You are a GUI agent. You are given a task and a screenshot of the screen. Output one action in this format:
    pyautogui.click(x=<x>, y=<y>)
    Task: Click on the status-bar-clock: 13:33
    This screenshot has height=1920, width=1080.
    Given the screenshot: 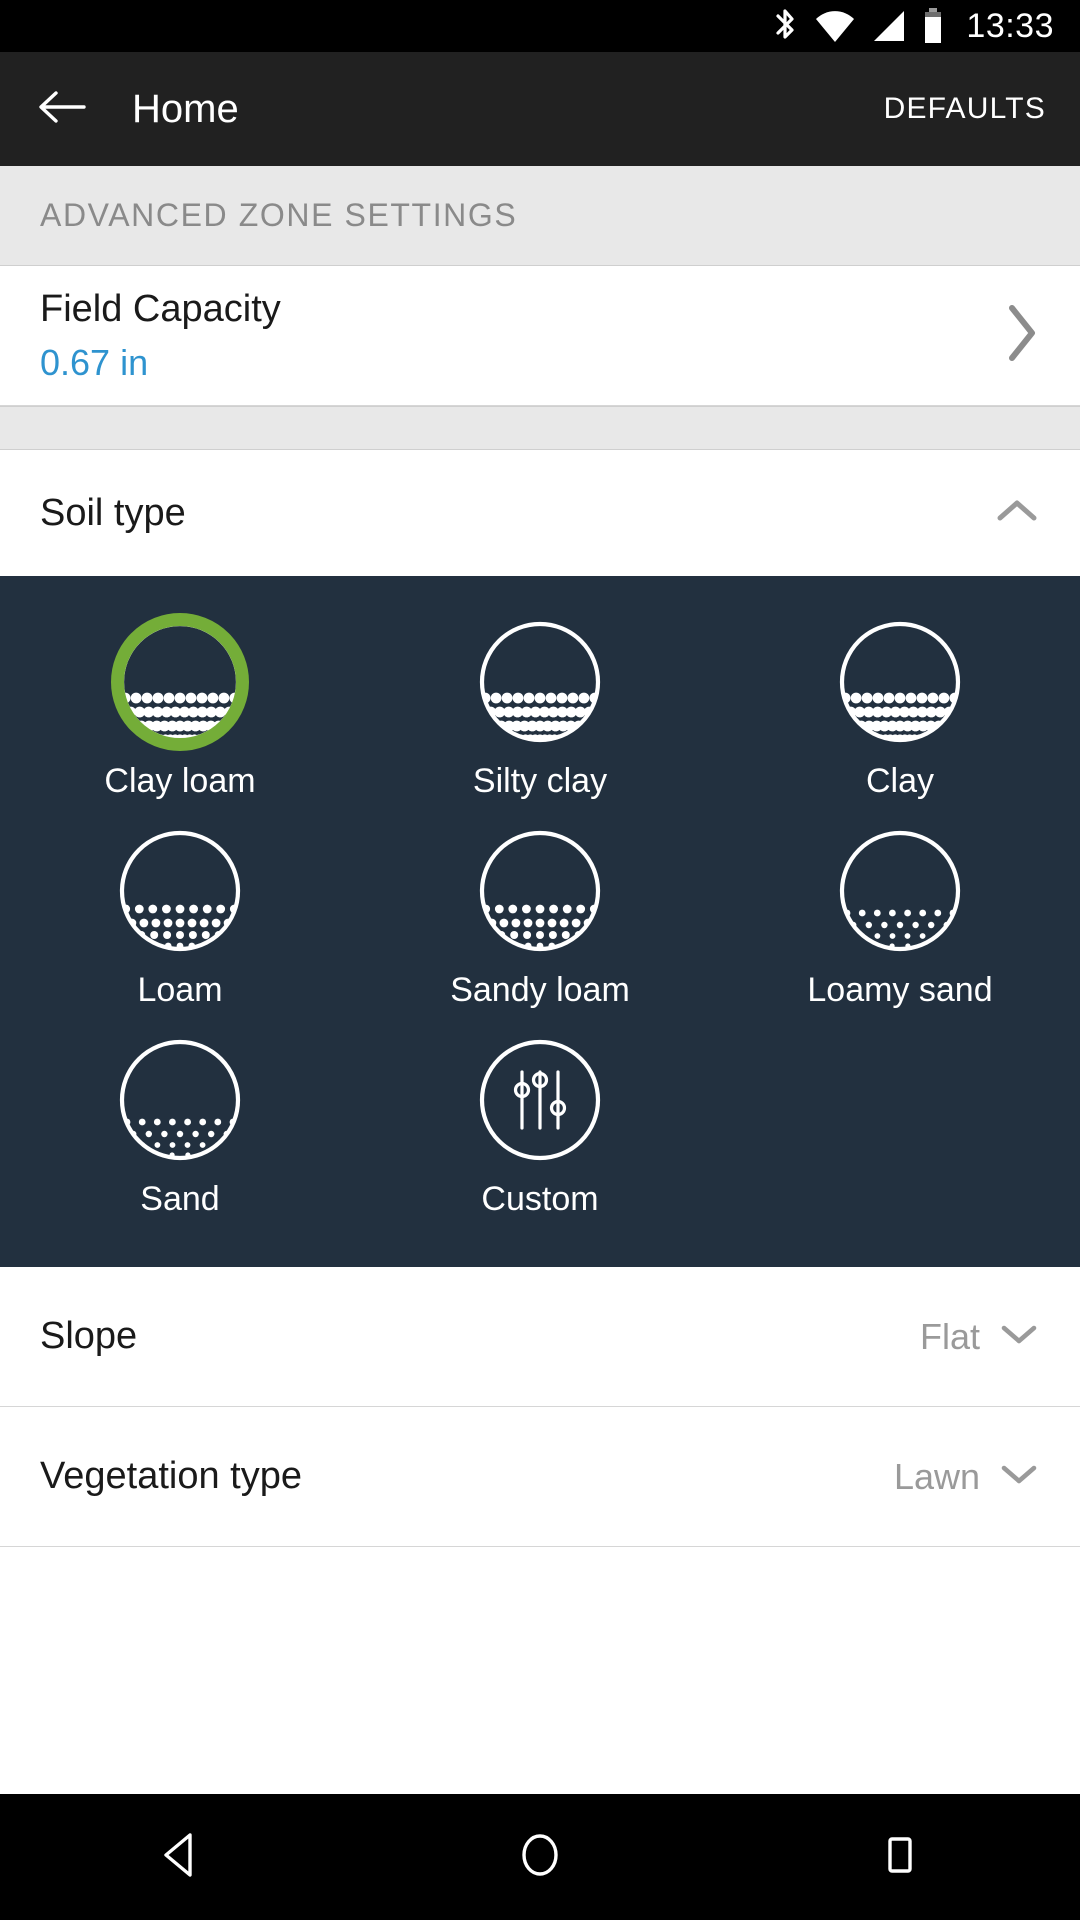 What is the action you would take?
    pyautogui.click(x=1010, y=25)
    